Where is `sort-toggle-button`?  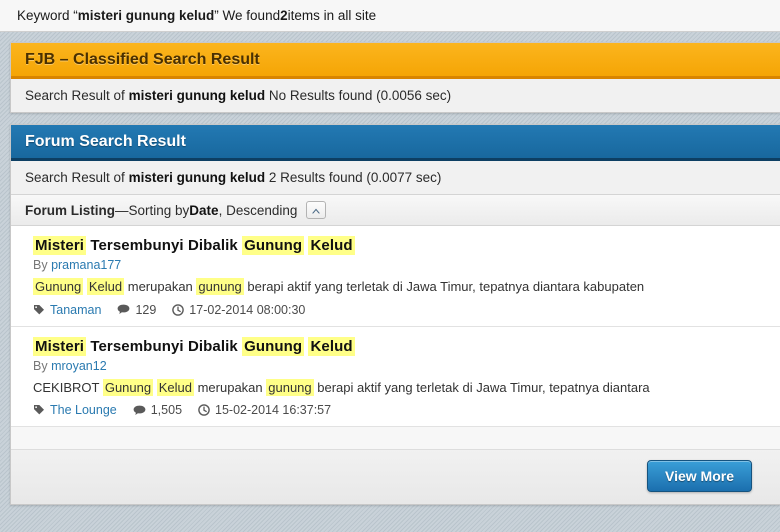 sort-toggle-button is located at coordinates (316, 210).